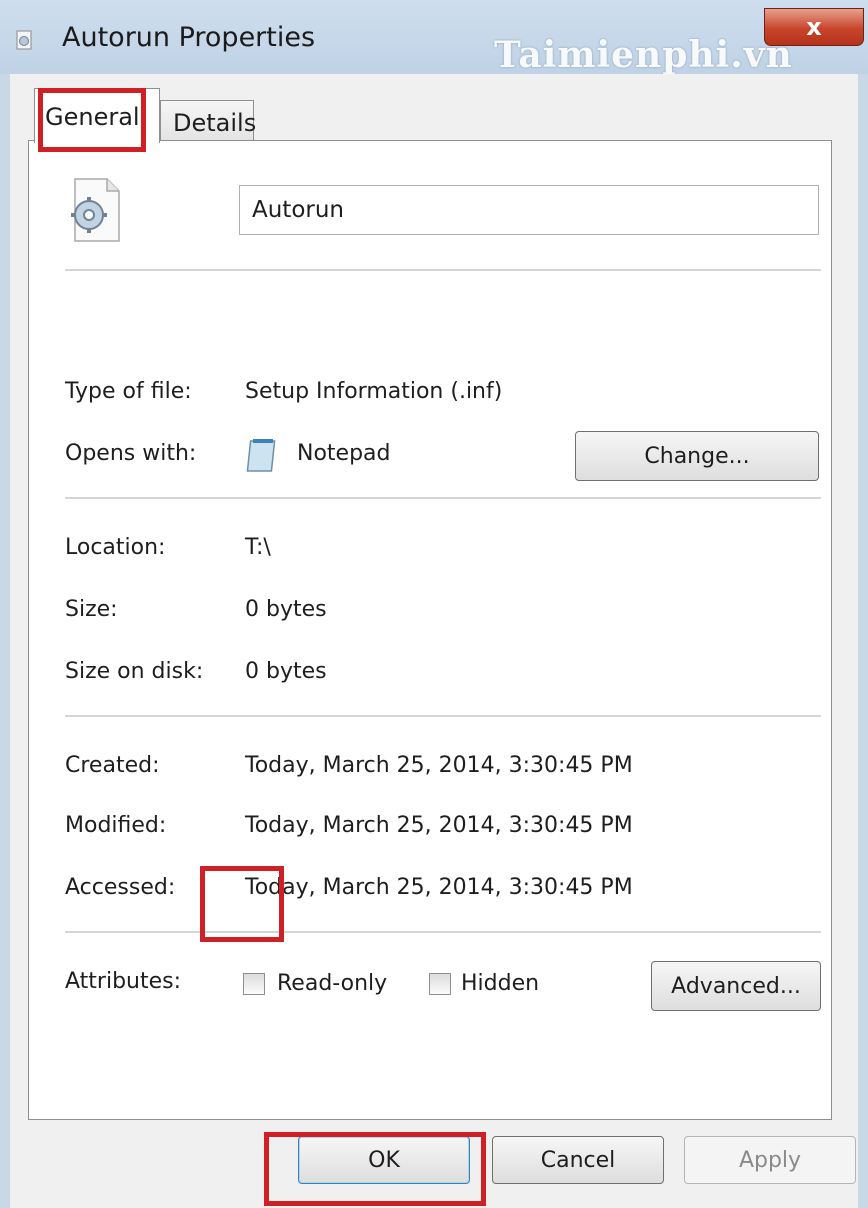 The width and height of the screenshot is (868, 1208). Describe the element at coordinates (115, 547) in the screenshot. I see `location-label: Location:` at that location.